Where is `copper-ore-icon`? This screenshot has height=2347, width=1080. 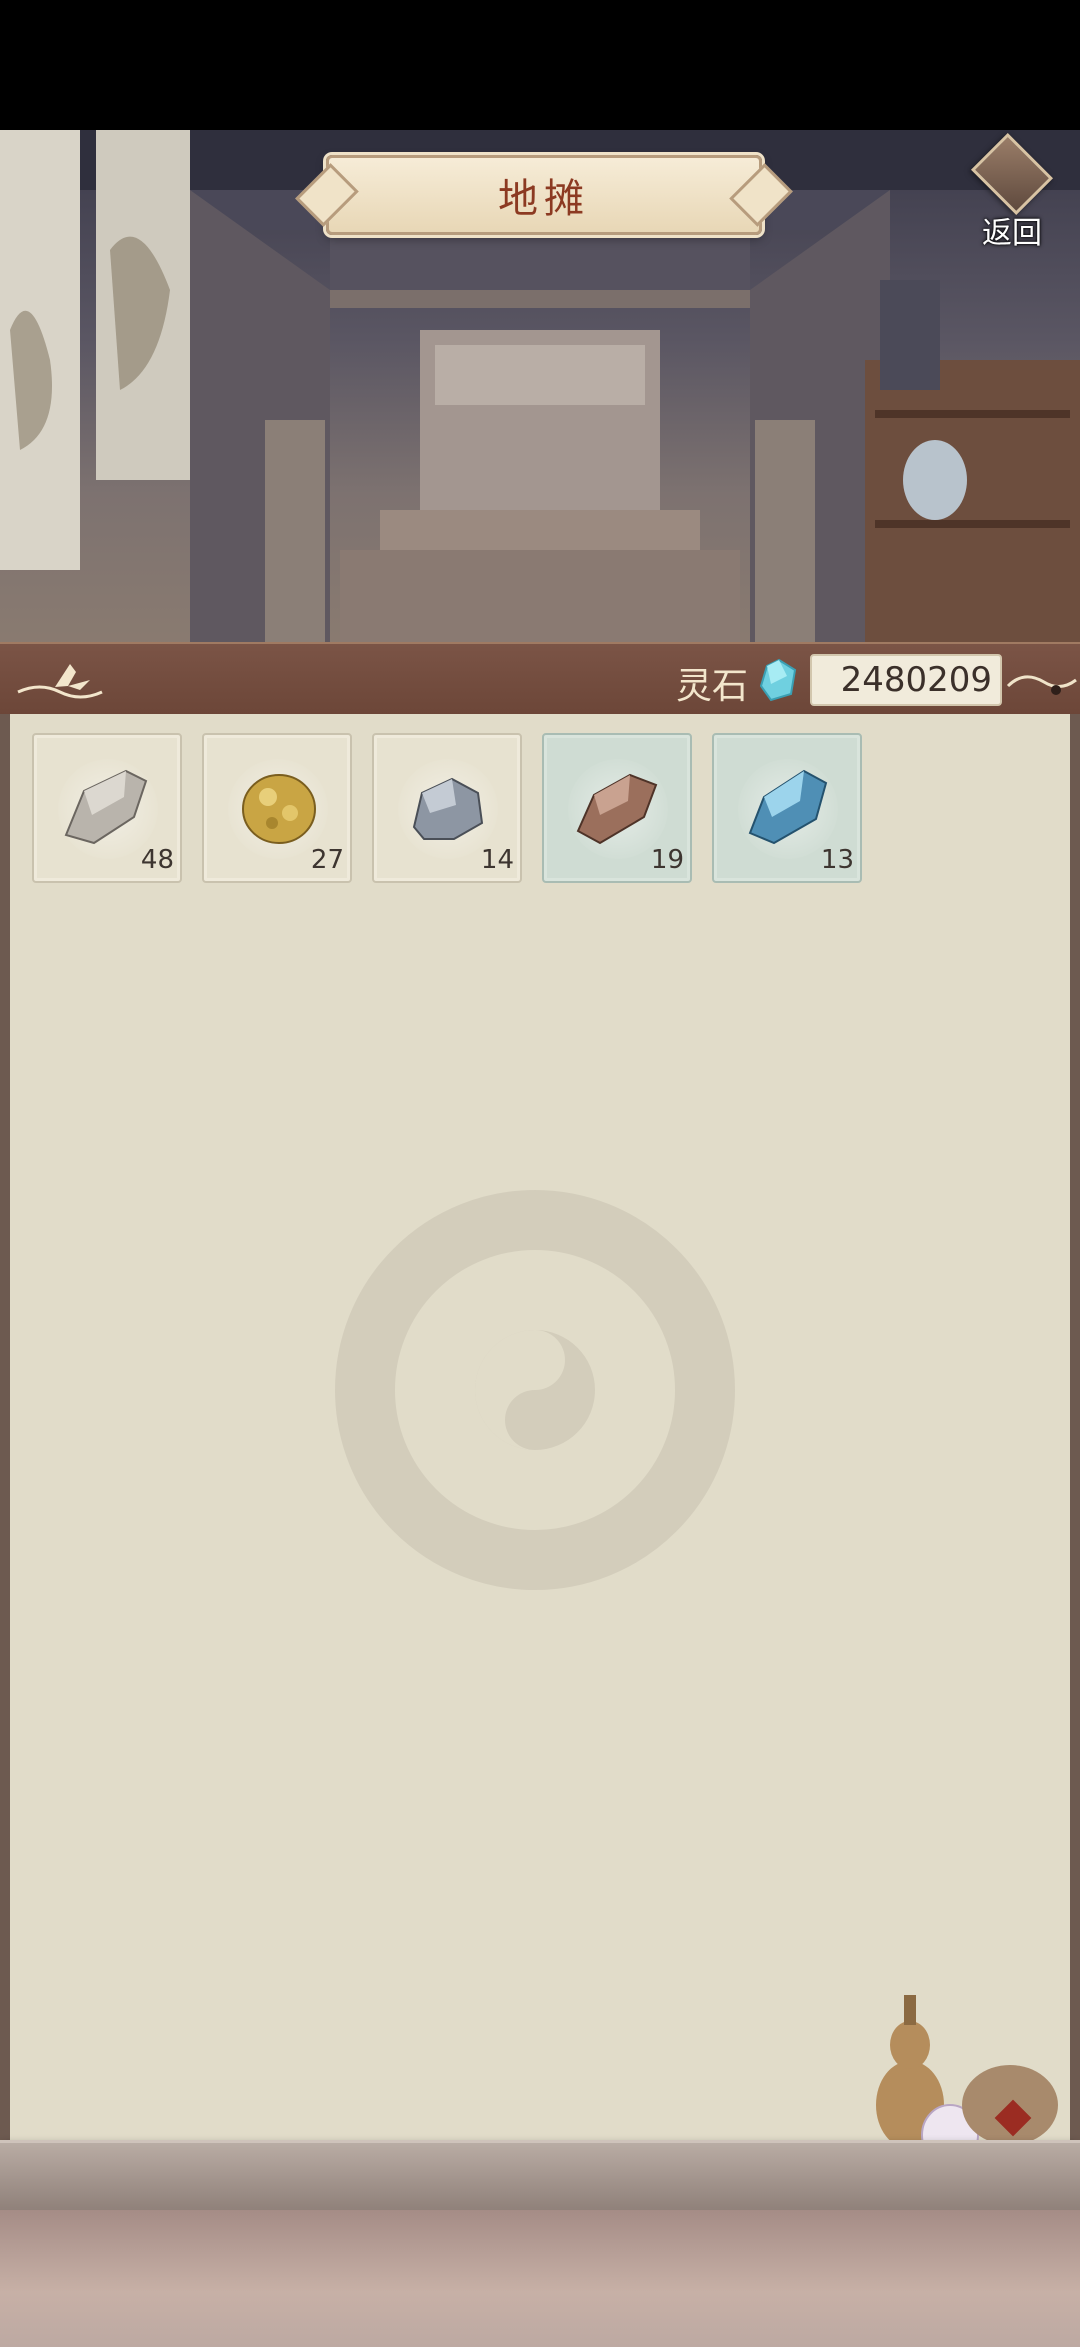
copper-ore-icon is located at coordinates (617, 809).